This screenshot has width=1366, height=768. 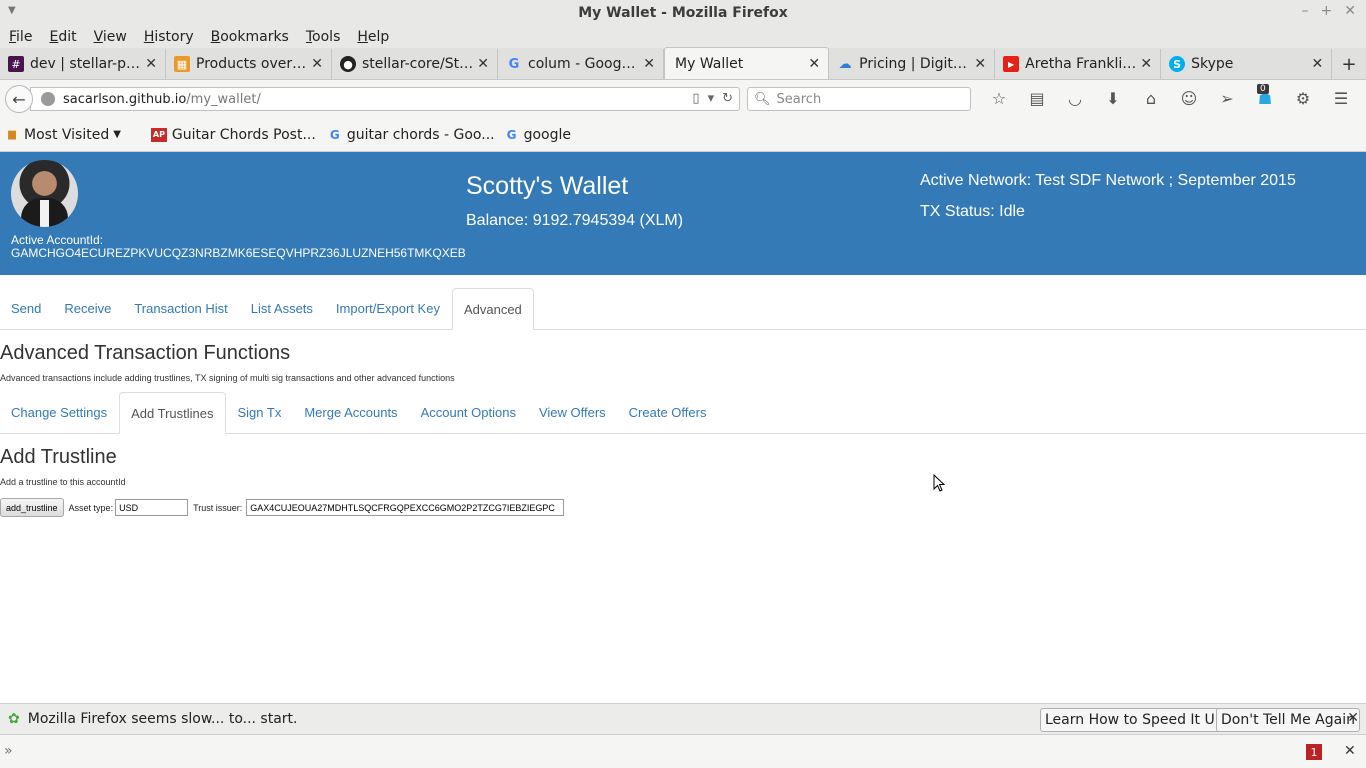 I want to click on browser-tab: S Skype ✕, so click(x=1247, y=64).